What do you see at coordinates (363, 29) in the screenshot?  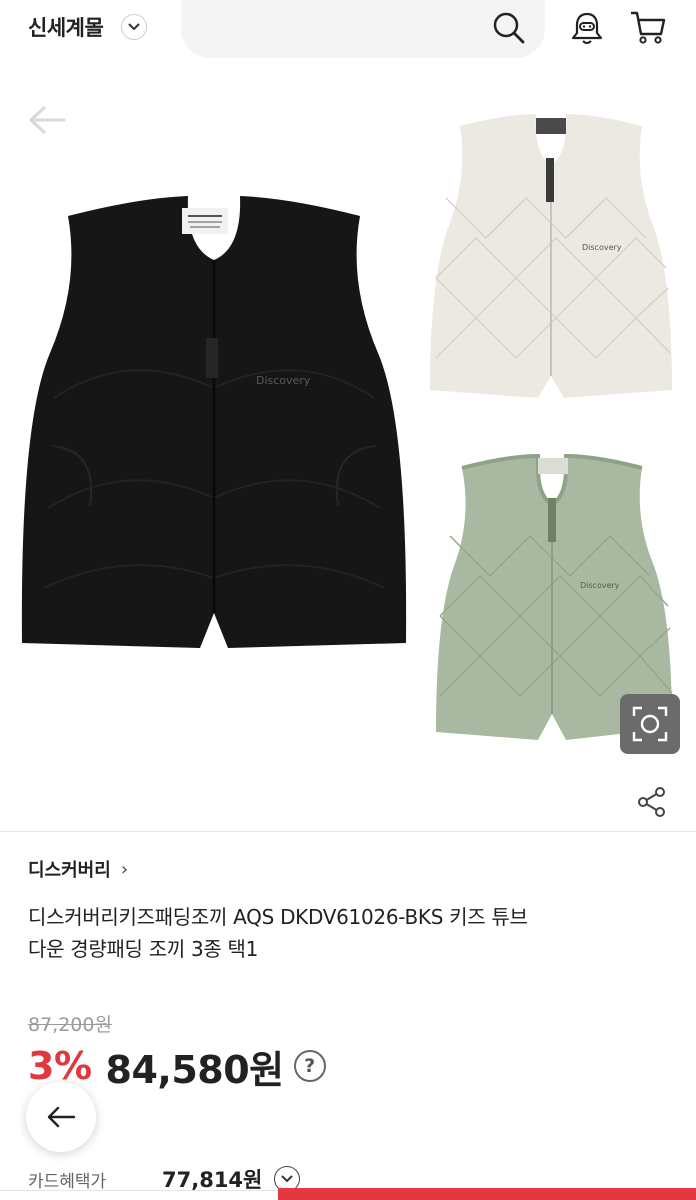 I see `search-input` at bounding box center [363, 29].